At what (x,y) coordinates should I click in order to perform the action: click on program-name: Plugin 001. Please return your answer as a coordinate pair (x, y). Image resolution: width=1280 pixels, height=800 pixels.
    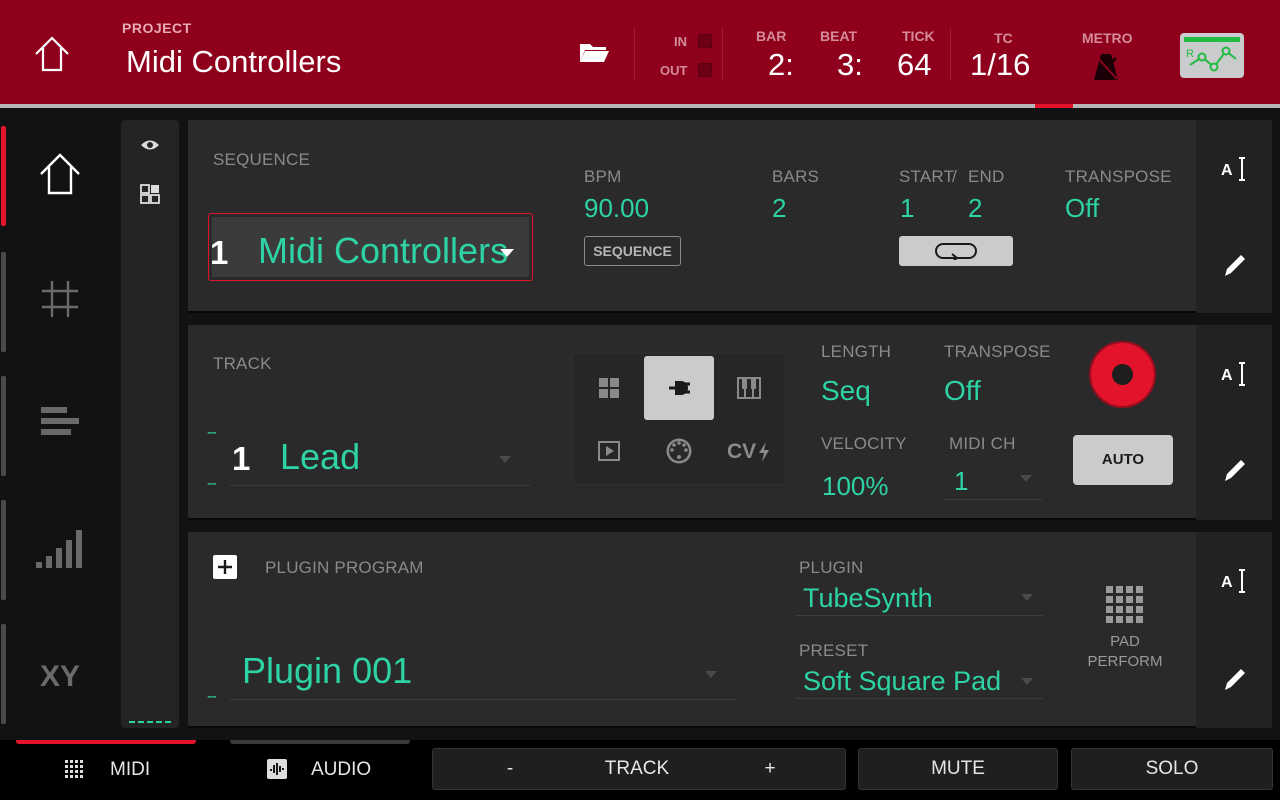
    Looking at the image, I should click on (327, 670).